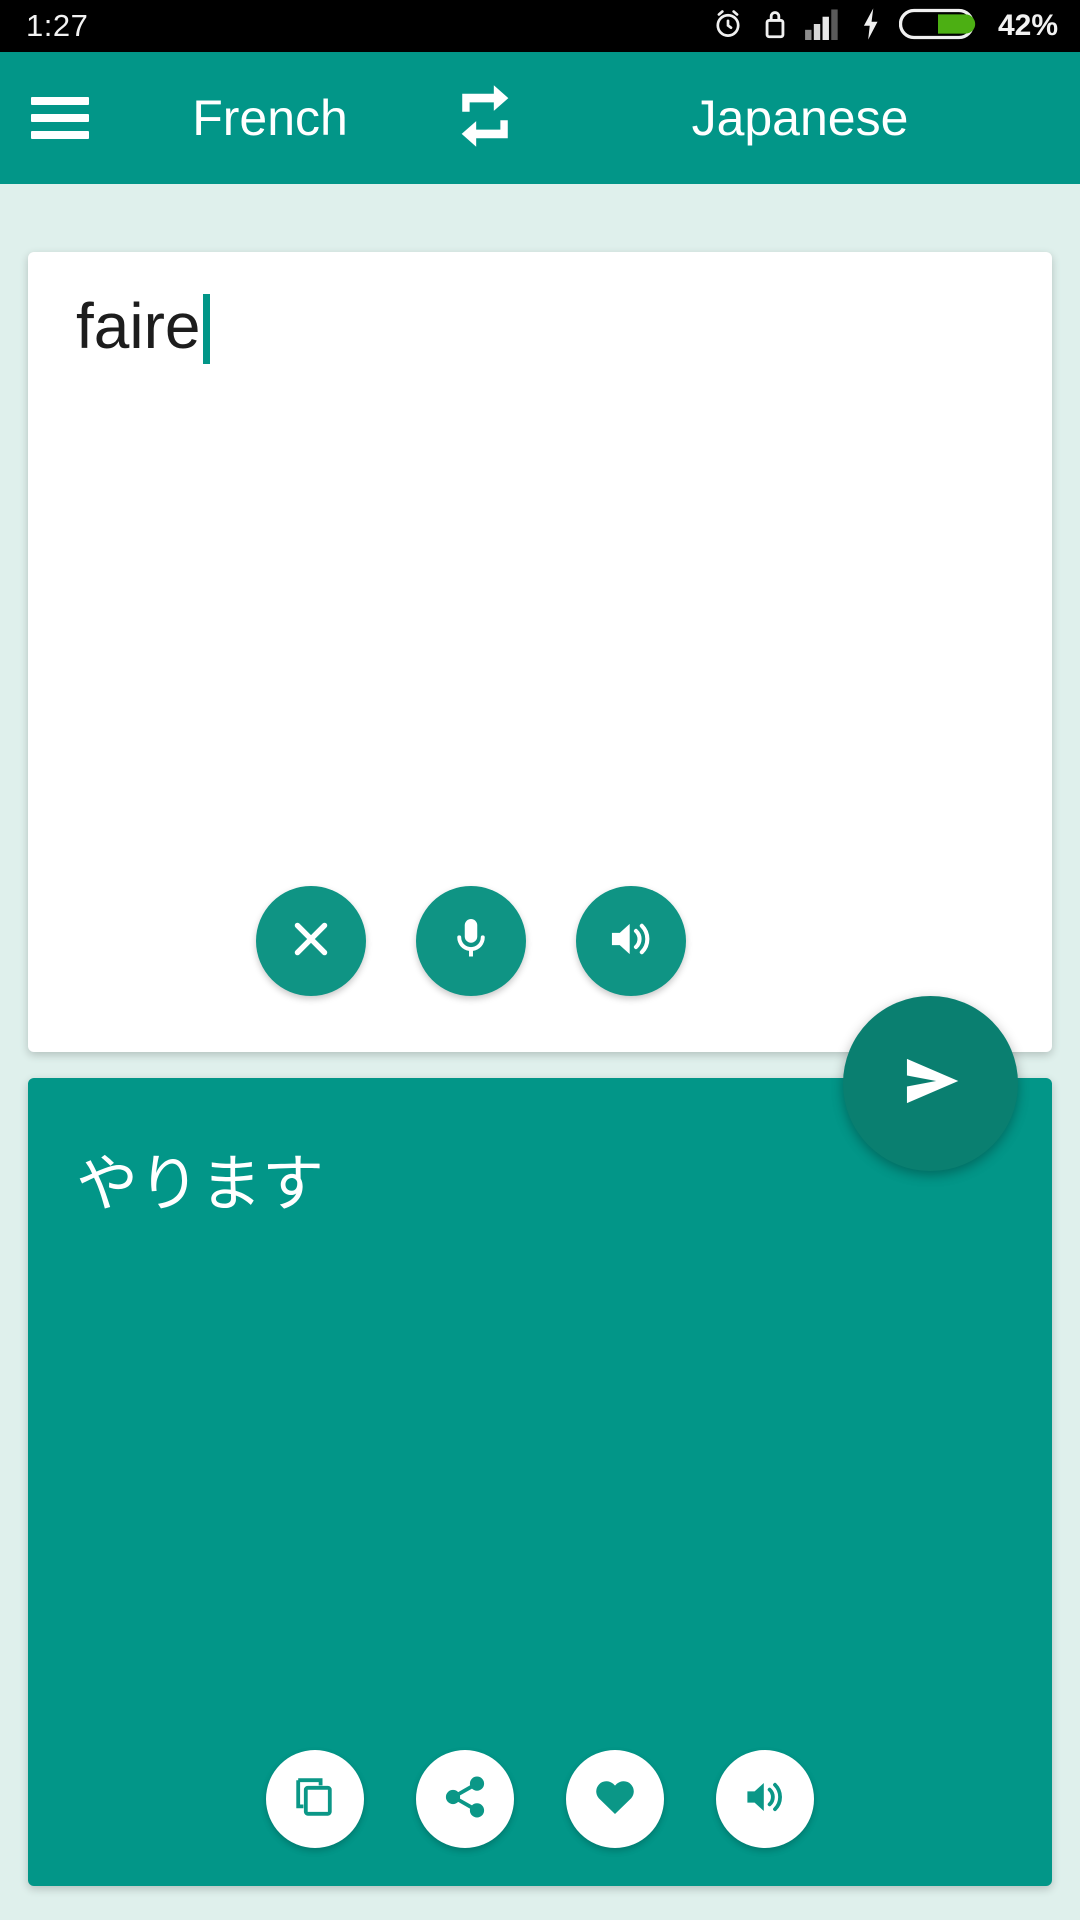 This screenshot has width=1080, height=1920. I want to click on copy-icon, so click(315, 1799).